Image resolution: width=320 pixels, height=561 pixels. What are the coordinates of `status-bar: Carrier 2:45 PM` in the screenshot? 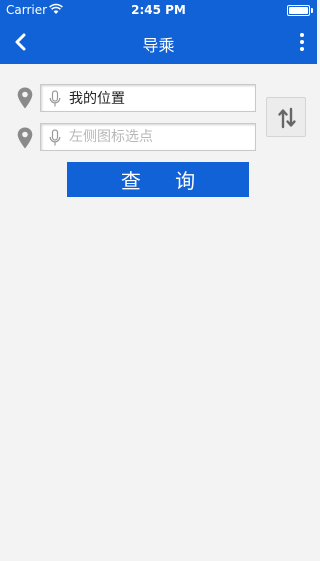 It's located at (158, 10).